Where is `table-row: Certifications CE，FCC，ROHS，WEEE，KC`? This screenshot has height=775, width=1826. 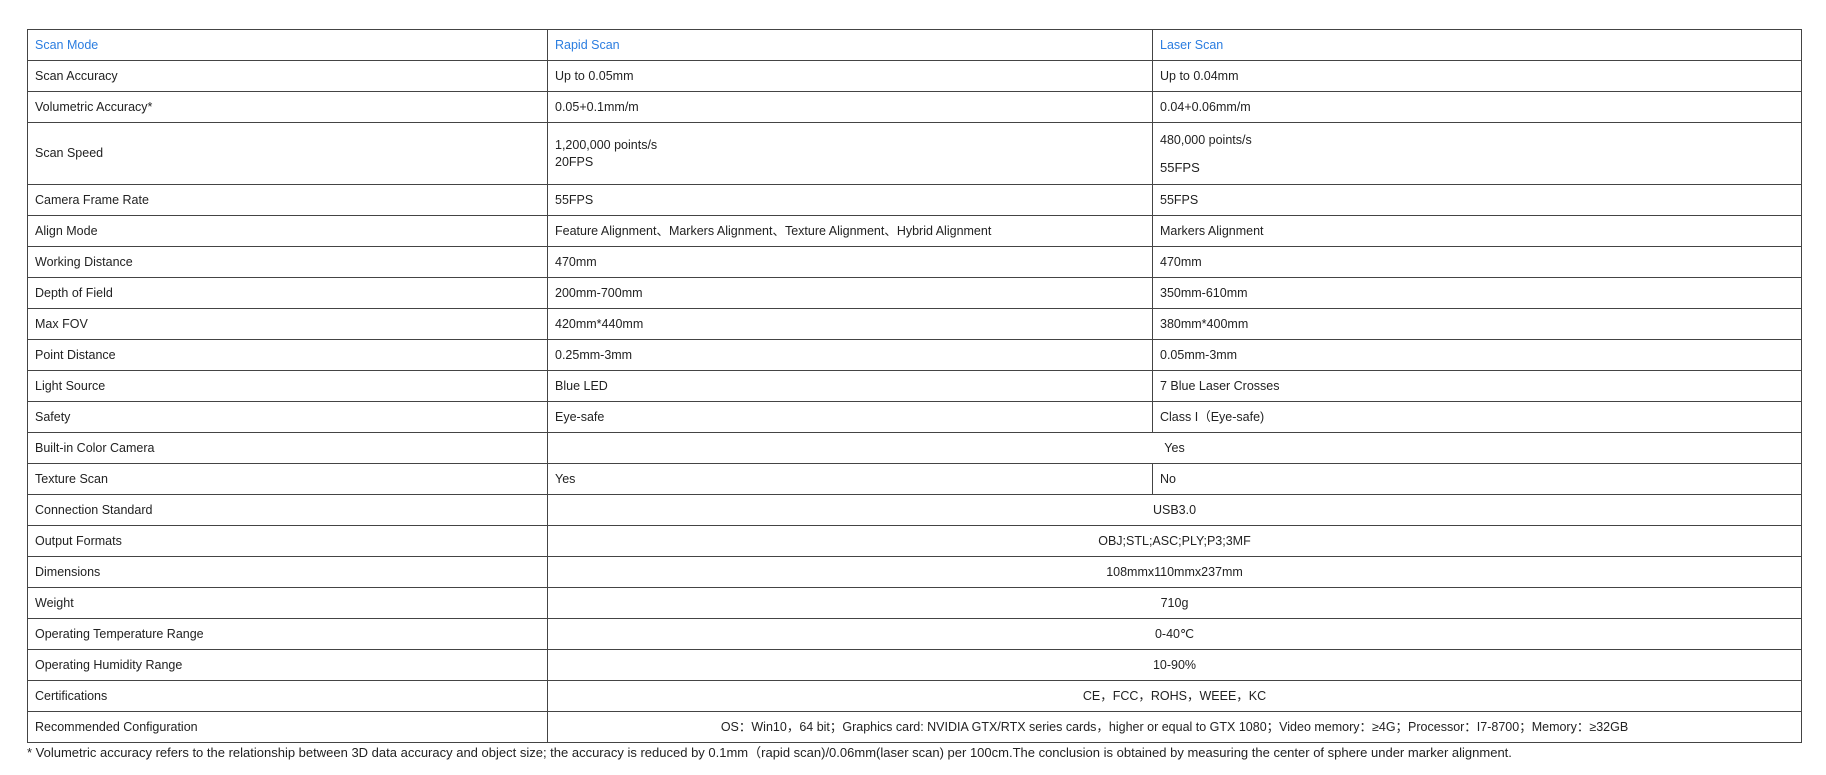 table-row: Certifications CE，FCC，ROHS，WEEE，KC is located at coordinates (914, 696).